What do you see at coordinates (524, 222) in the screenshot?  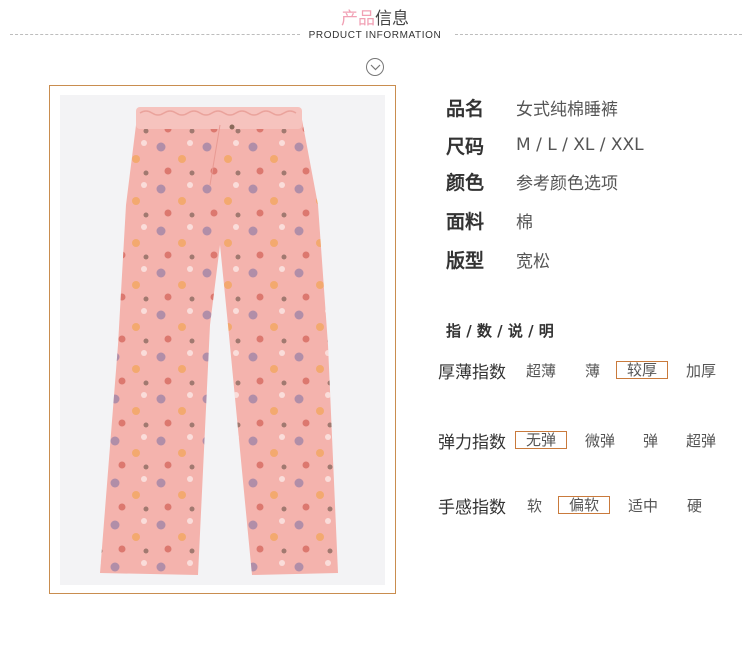 I see `spec-value: 棉` at bounding box center [524, 222].